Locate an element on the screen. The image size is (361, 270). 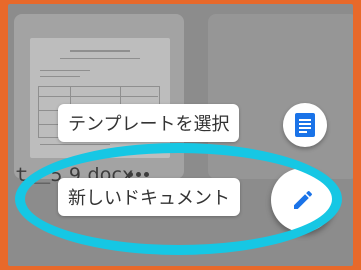
new-document-button is located at coordinates (303, 200).